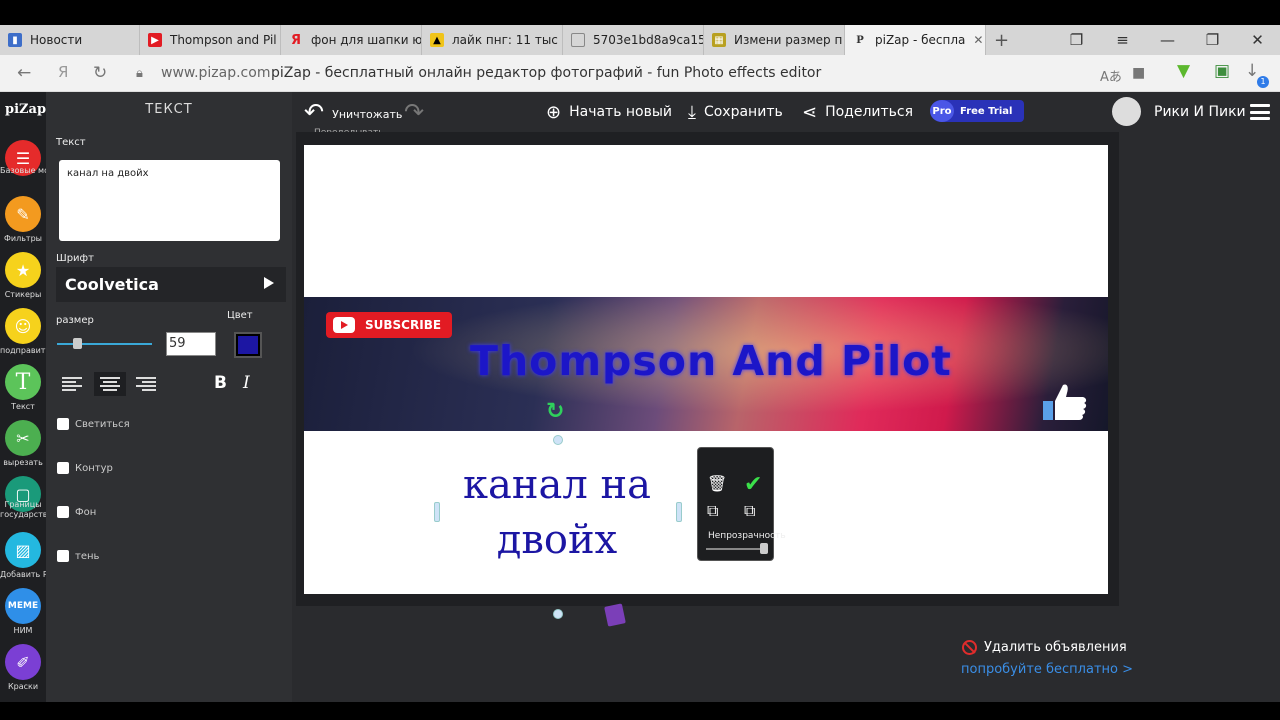 This screenshot has width=1280, height=720. Describe the element at coordinates (633, 40) in the screenshot. I see `tab-document: 5703e1bd8a9ca15` at that location.